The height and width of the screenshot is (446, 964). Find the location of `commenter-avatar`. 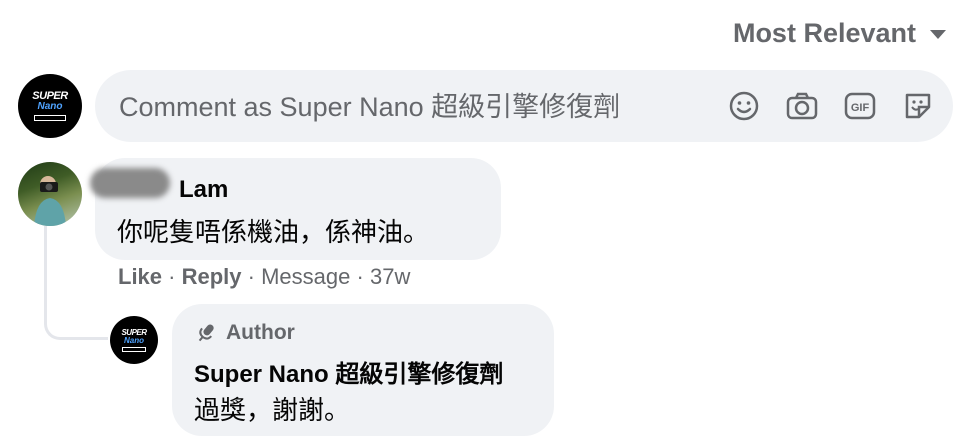

commenter-avatar is located at coordinates (50, 194).